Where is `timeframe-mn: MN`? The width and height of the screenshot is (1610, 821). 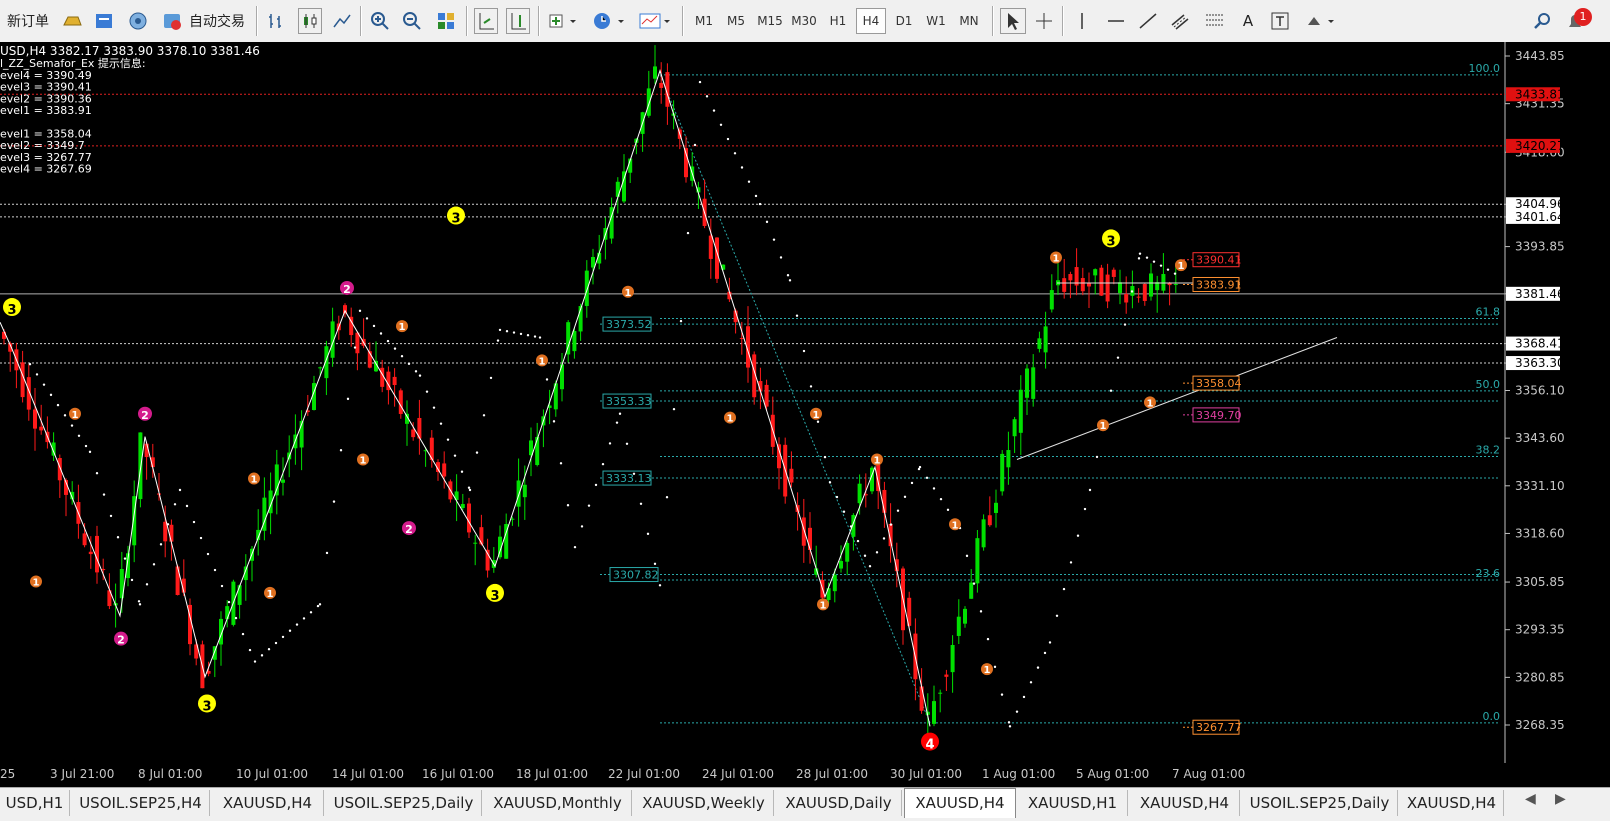
timeframe-mn: MN is located at coordinates (969, 21).